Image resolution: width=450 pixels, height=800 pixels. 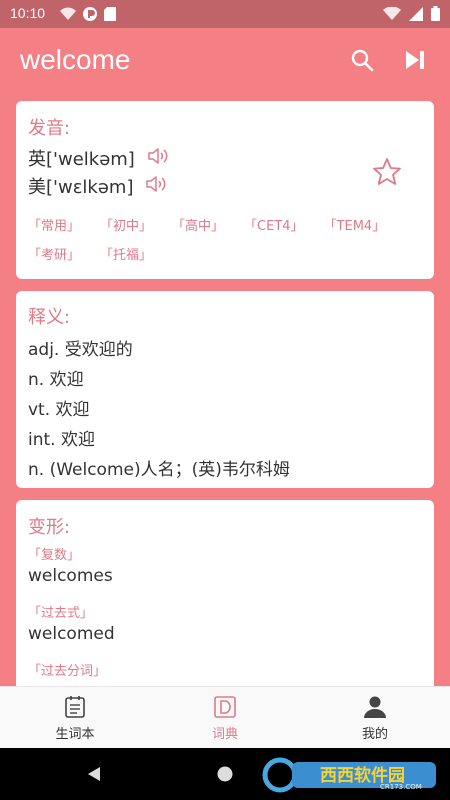 What do you see at coordinates (61, 440) in the screenshot?
I see `definition-line: int. 欢迎` at bounding box center [61, 440].